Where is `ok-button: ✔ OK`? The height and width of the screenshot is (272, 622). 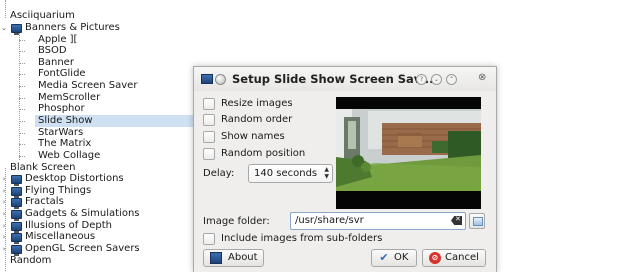
ok-button: ✔ OK is located at coordinates (394, 258).